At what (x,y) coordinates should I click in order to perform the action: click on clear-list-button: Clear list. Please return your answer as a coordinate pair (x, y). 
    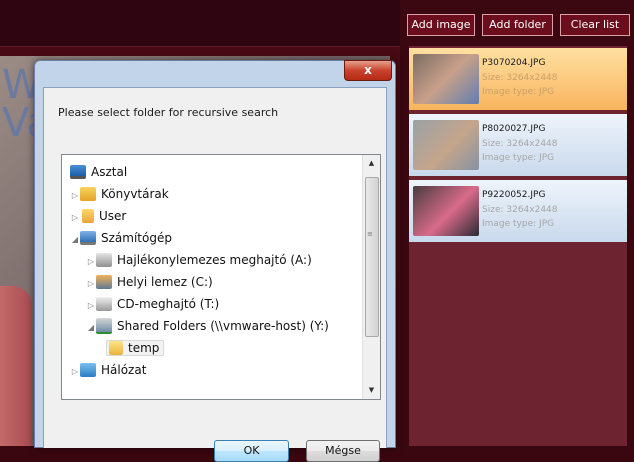
    Looking at the image, I should click on (595, 25).